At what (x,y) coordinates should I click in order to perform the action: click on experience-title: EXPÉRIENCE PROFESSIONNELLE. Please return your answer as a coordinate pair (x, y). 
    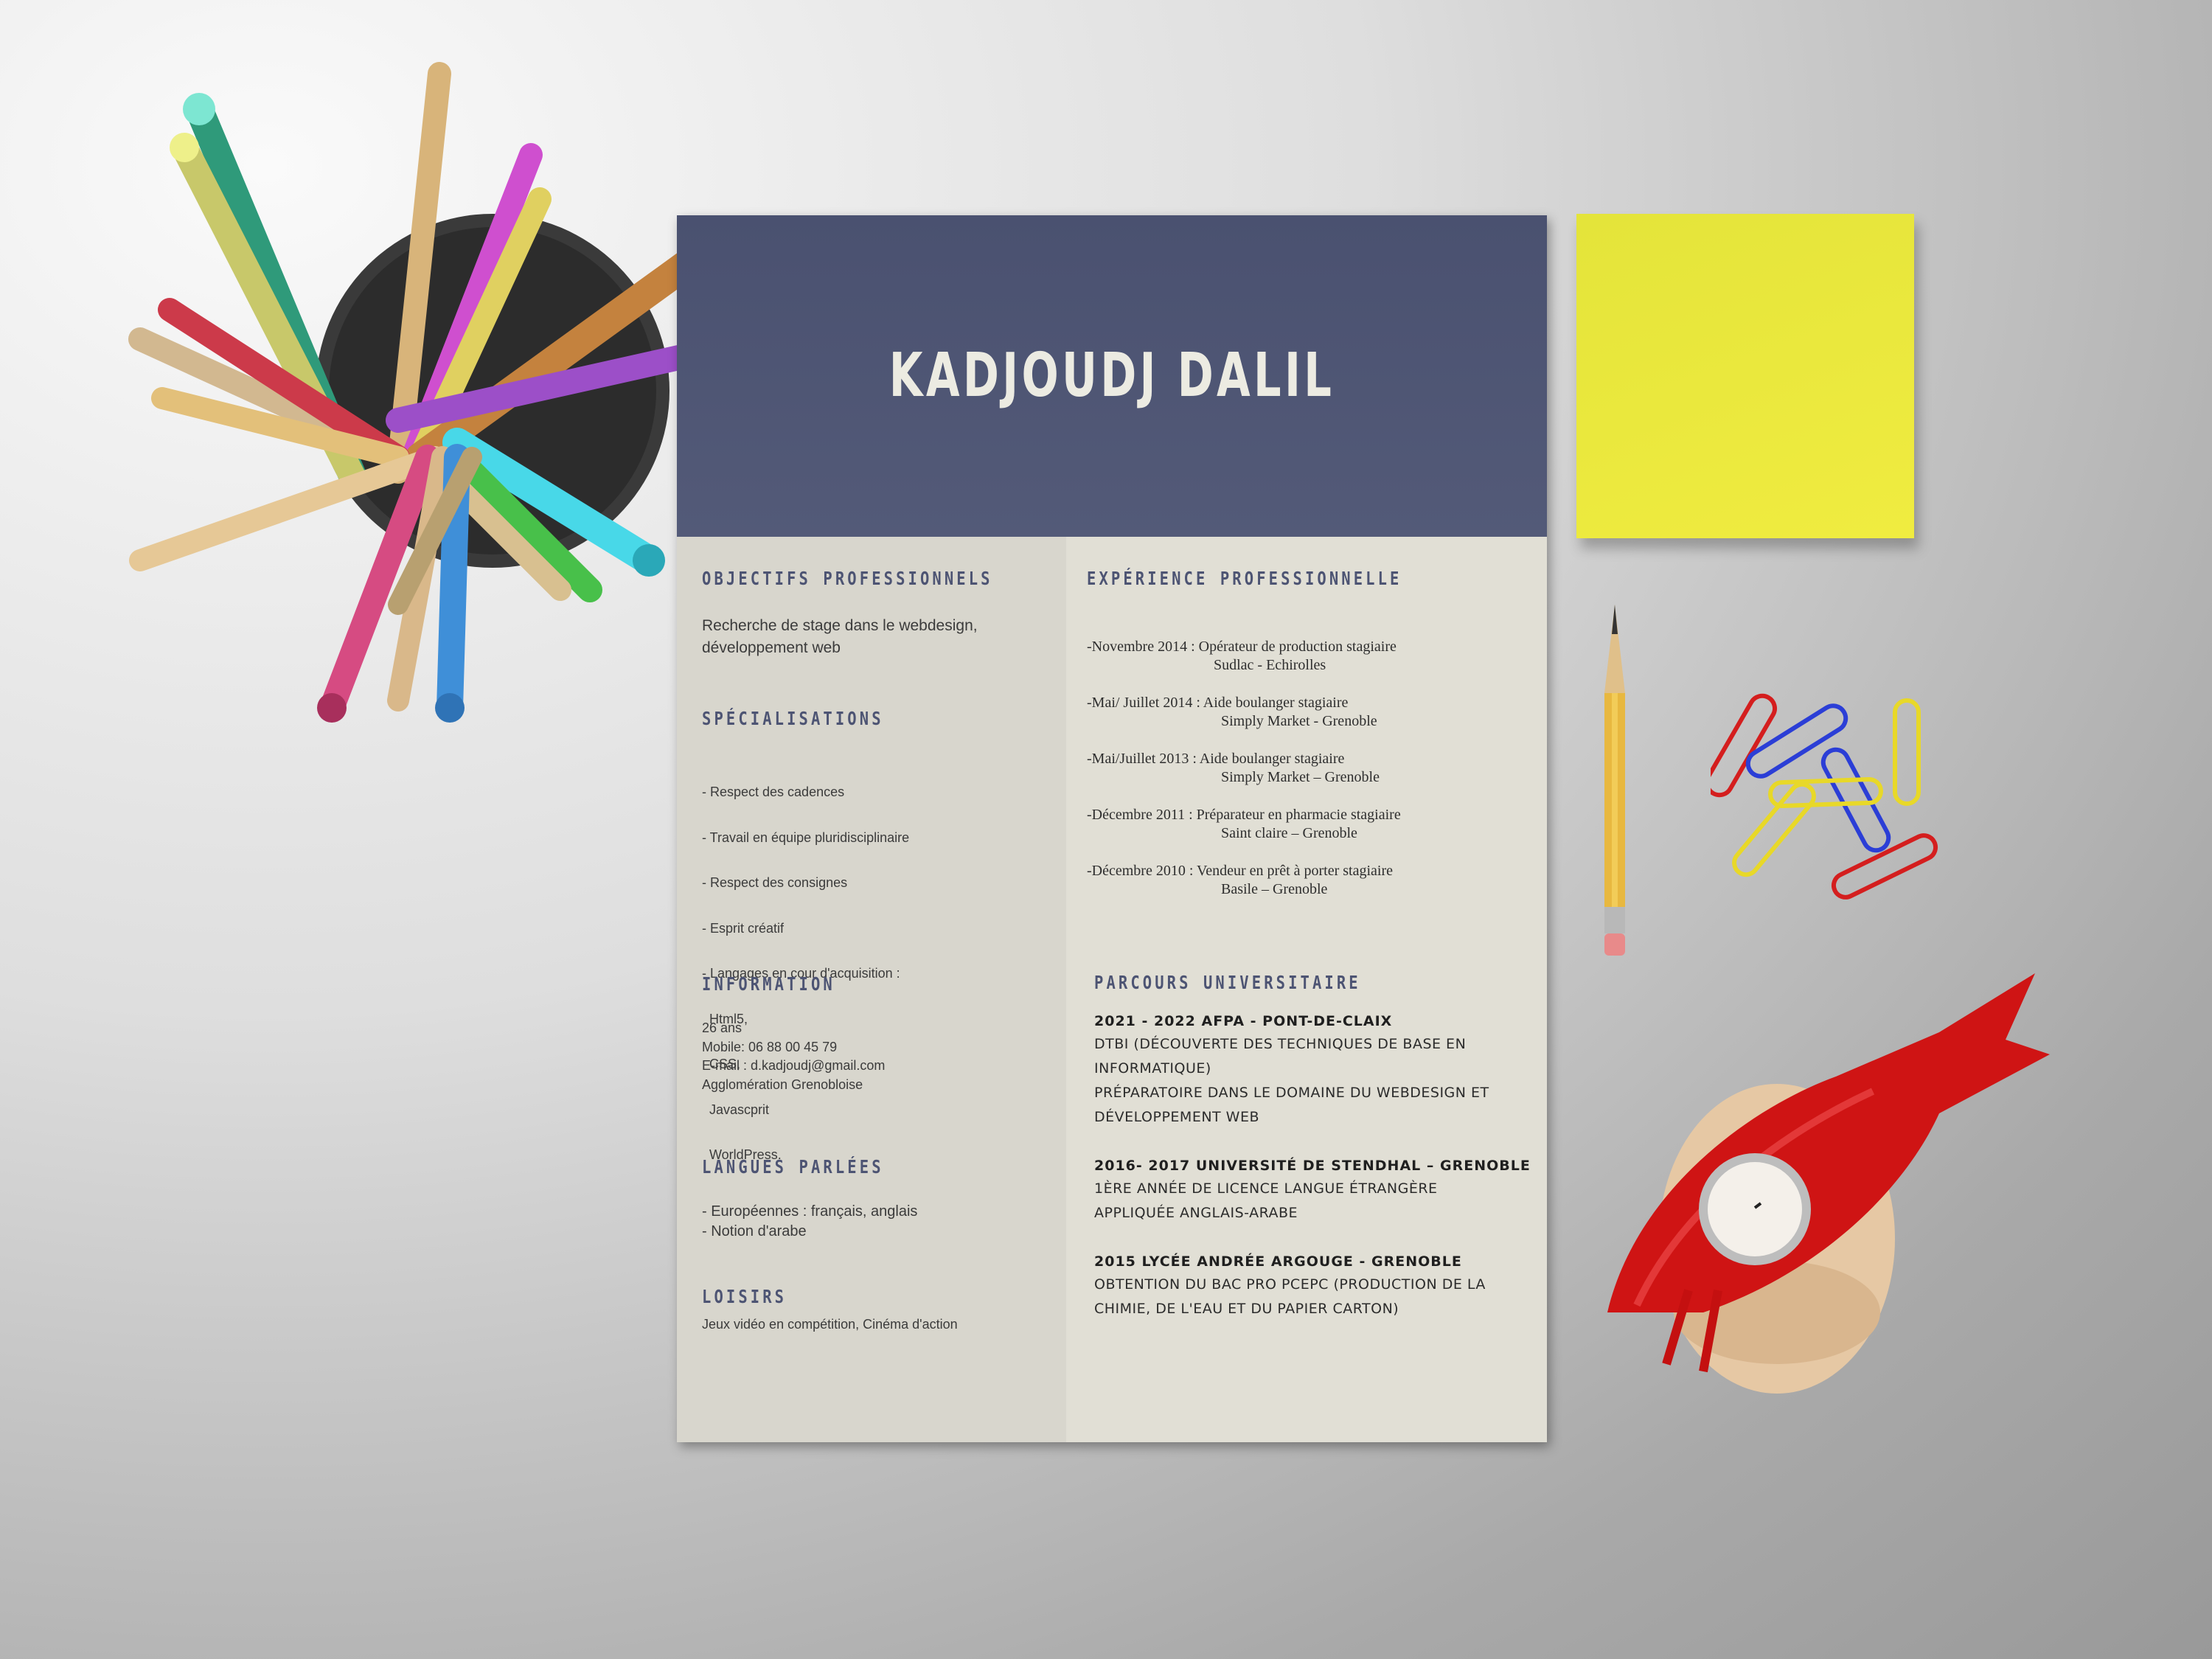
    Looking at the image, I should click on (1244, 578).